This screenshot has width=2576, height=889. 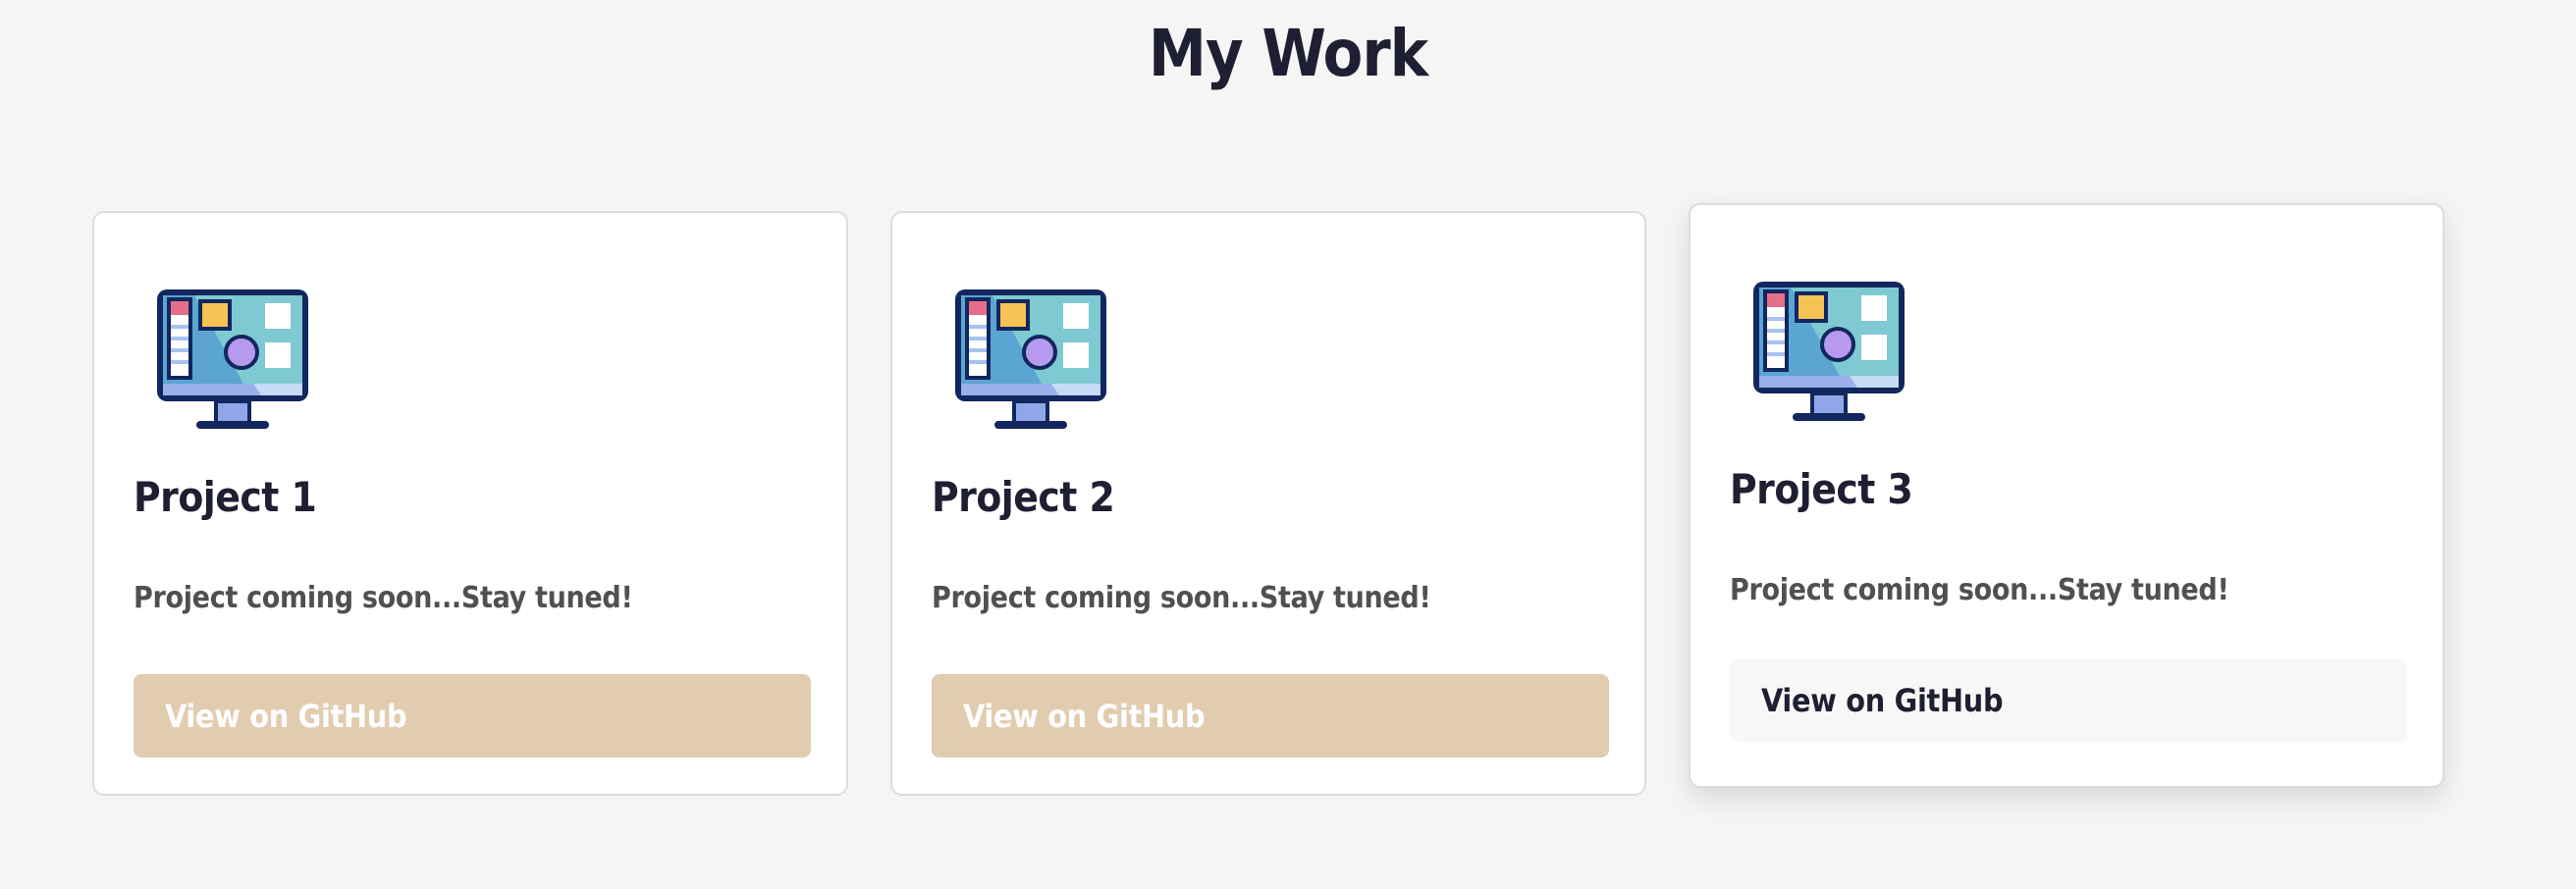 I want to click on project-title: Project 1, so click(x=225, y=497).